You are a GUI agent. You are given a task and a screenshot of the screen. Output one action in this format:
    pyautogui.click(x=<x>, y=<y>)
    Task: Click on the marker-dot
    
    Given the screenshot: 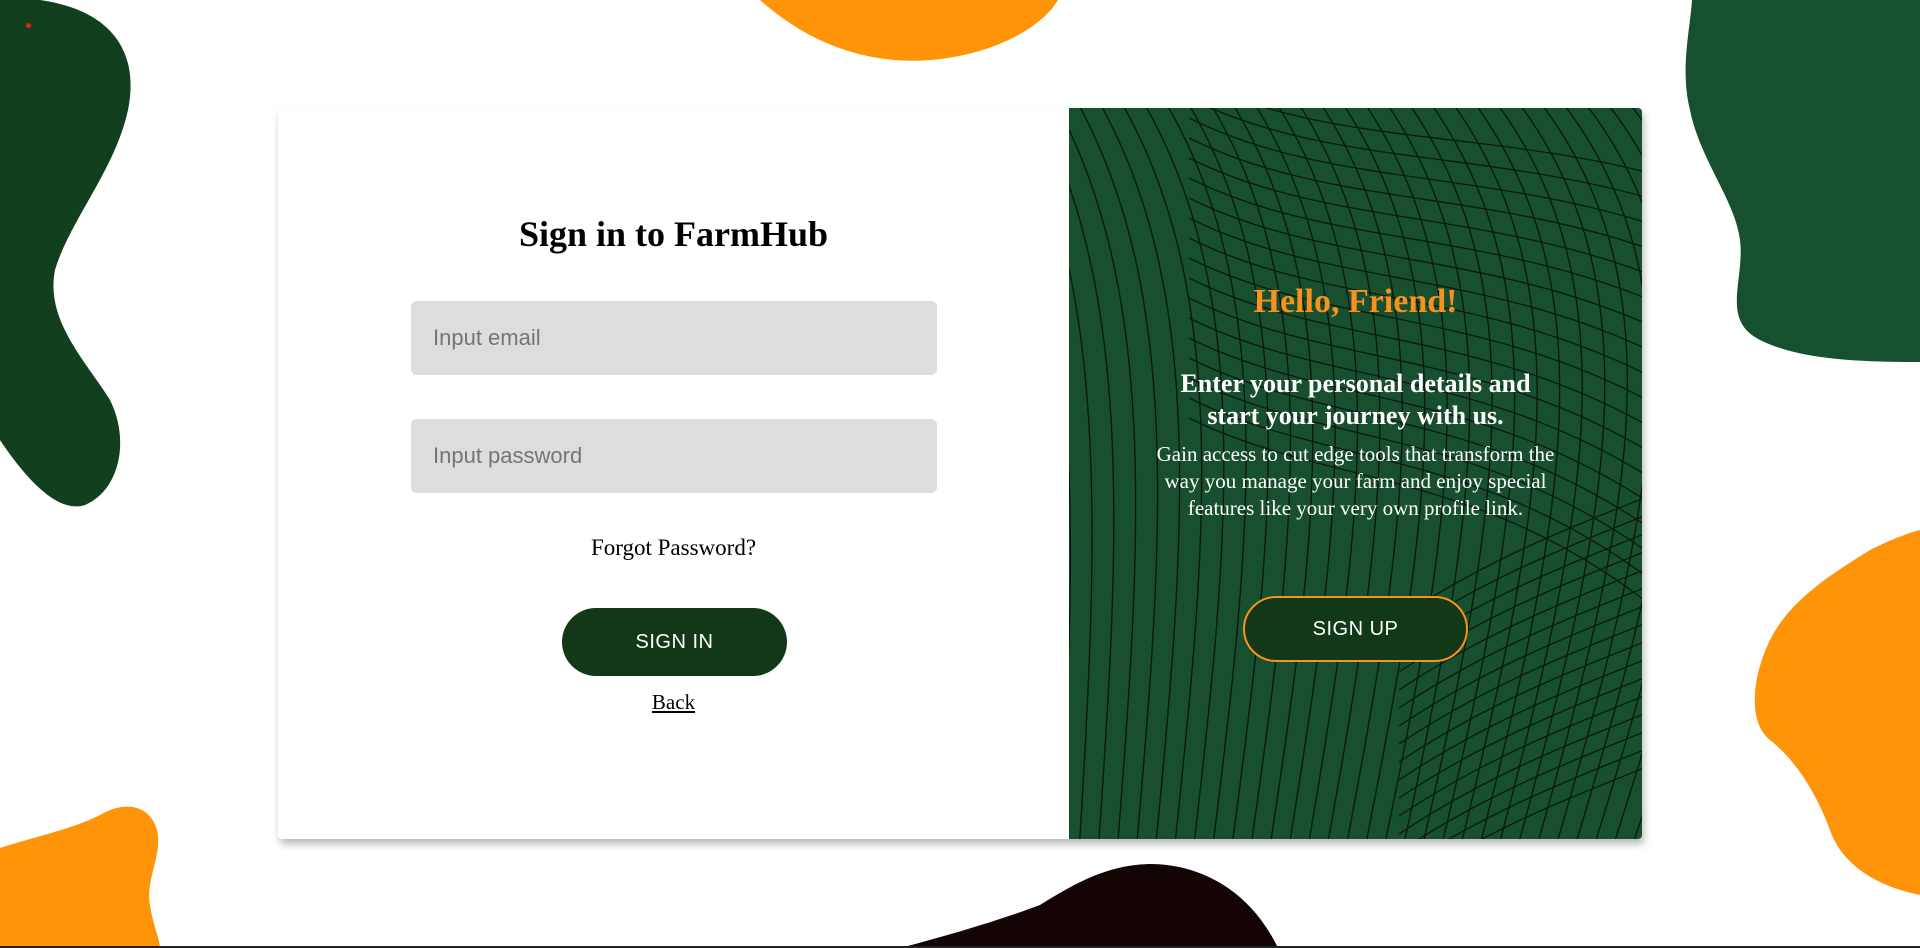 What is the action you would take?
    pyautogui.click(x=28, y=25)
    